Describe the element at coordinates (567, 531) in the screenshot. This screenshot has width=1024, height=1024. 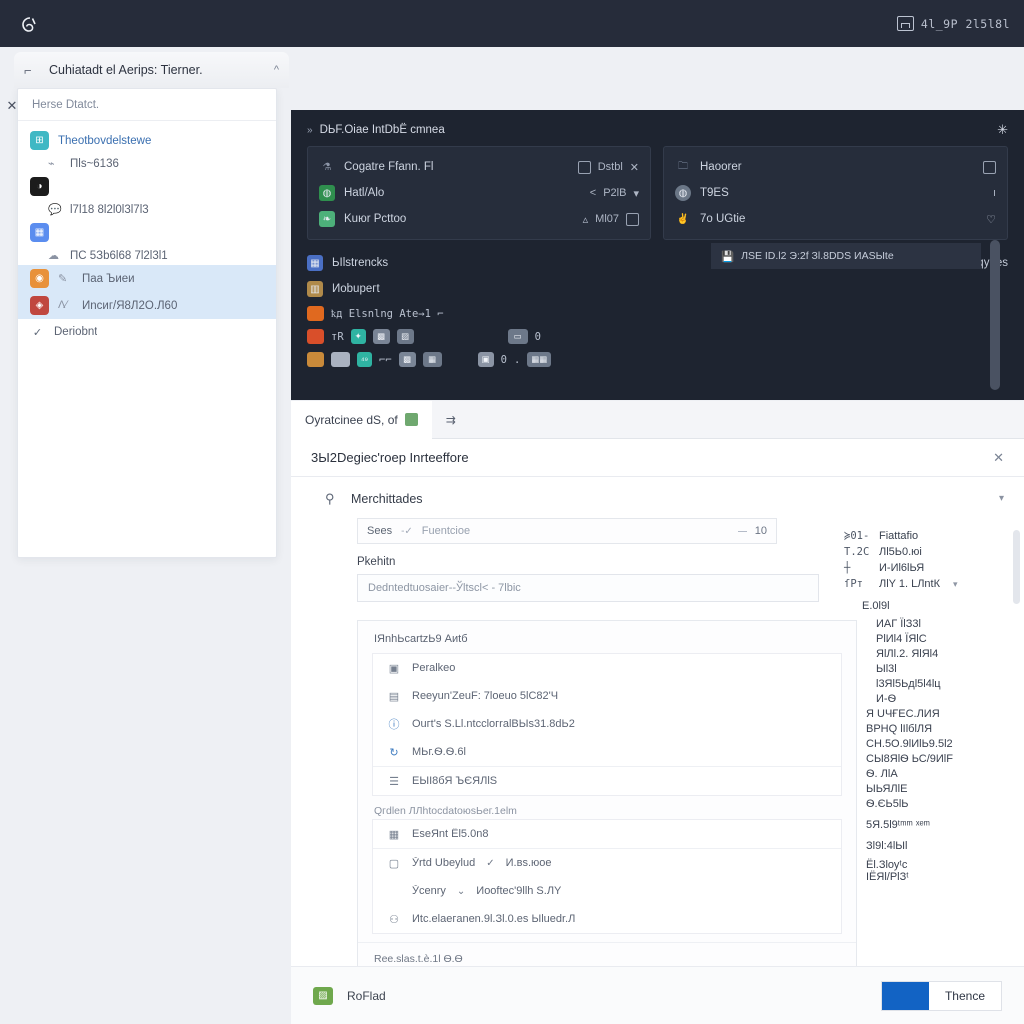
I see `search-input: Sees -✓ Fuentcioe 10` at that location.